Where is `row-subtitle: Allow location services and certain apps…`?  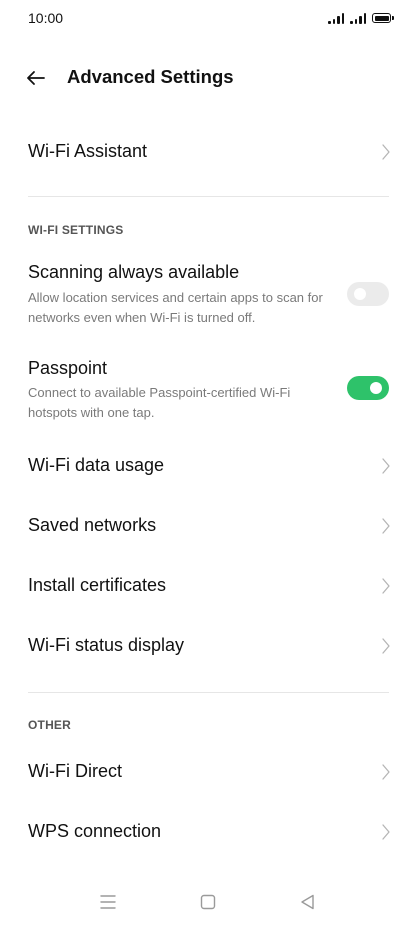
row-subtitle: Allow location services and certain apps… is located at coordinates (175, 307).